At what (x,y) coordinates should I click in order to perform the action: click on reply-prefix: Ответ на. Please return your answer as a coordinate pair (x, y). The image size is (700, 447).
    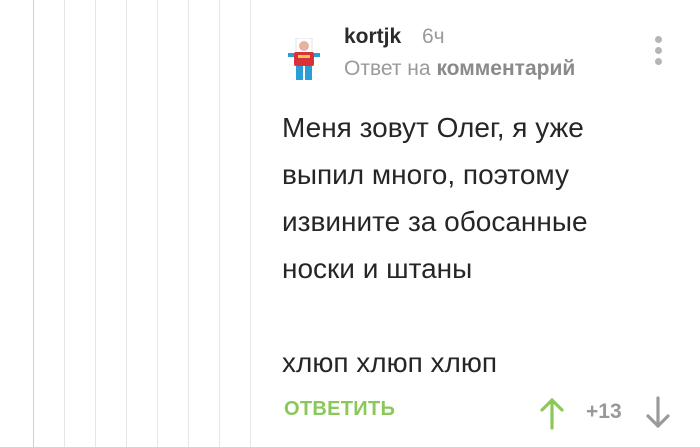
    Looking at the image, I should click on (387, 68).